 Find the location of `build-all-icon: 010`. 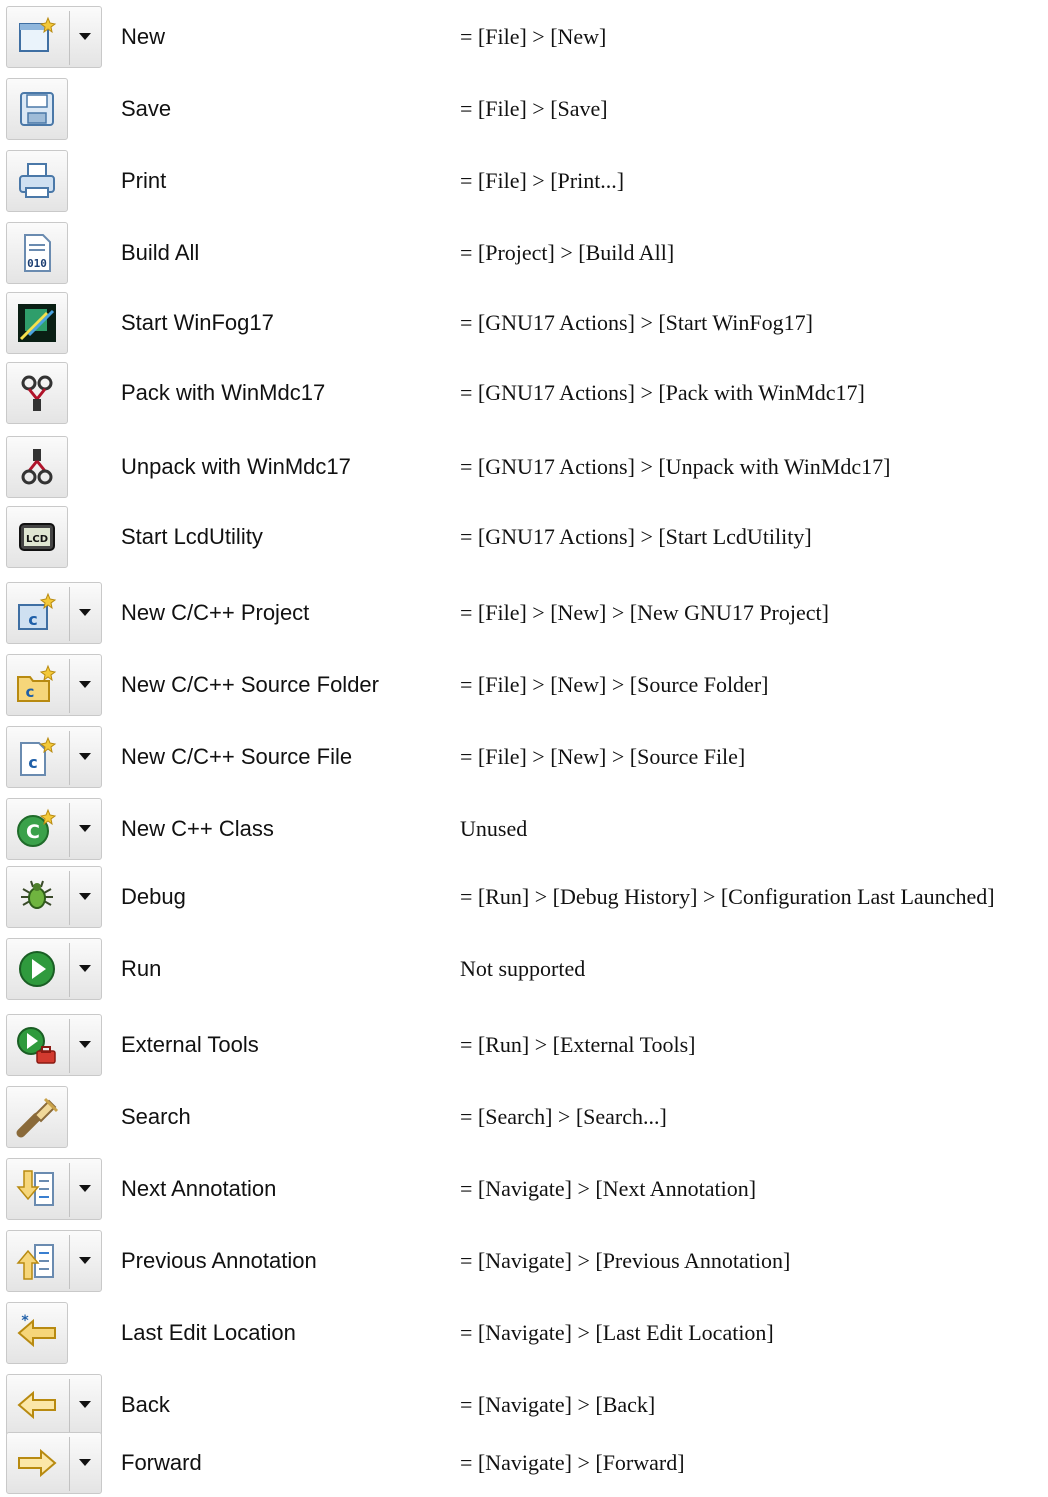

build-all-icon: 010 is located at coordinates (37, 253).